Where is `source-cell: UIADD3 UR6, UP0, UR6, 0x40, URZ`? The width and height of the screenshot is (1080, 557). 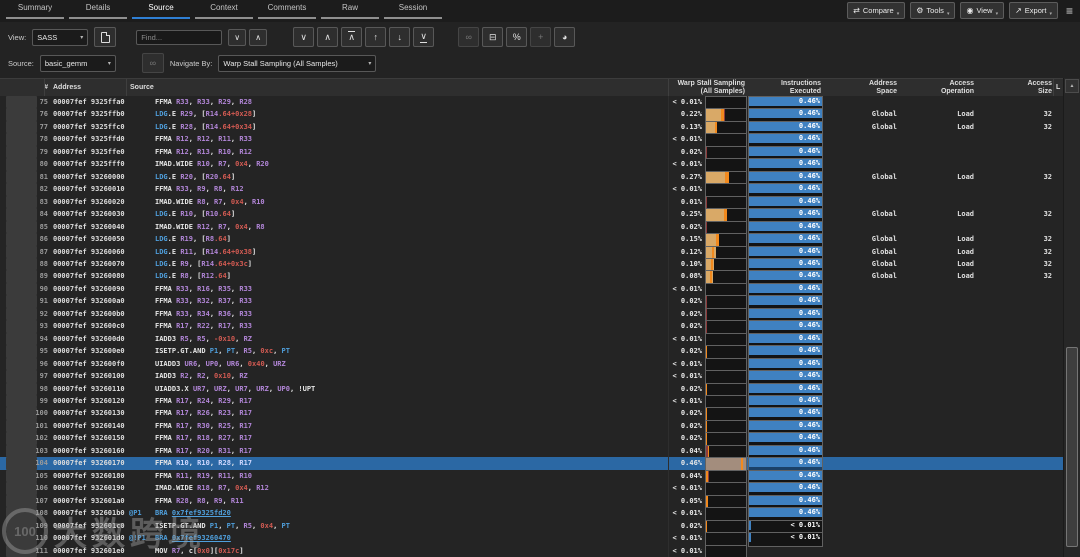
source-cell: UIADD3 UR6, UP0, UR6, 0x40, URZ is located at coordinates (220, 363).